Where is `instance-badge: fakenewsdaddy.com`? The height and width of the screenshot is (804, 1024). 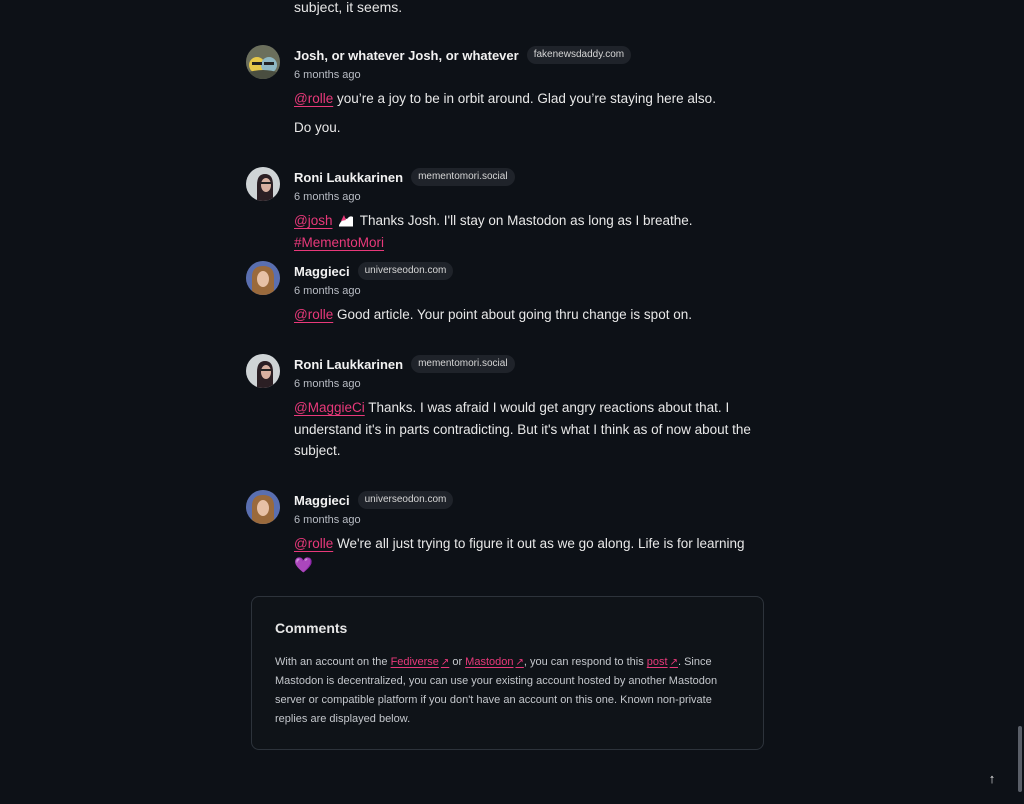
instance-badge: fakenewsdaddy.com is located at coordinates (579, 55).